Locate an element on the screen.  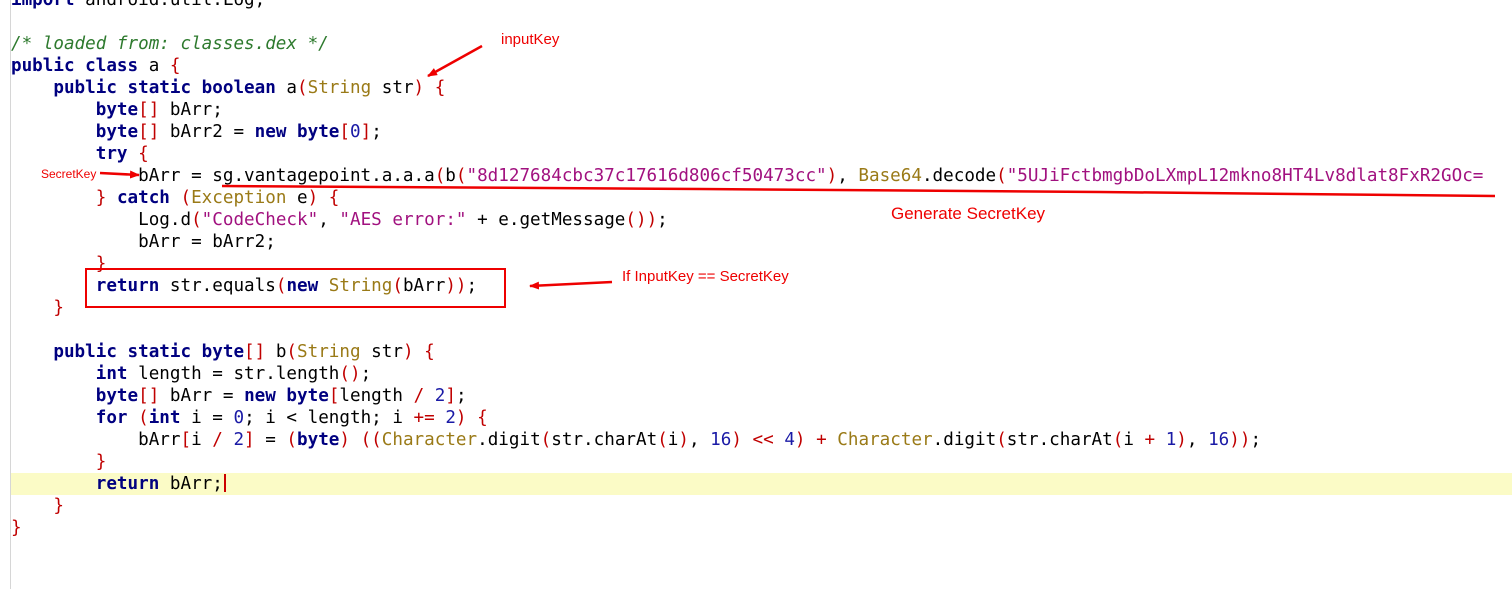
compare-arrow is located at coordinates (571, 285).